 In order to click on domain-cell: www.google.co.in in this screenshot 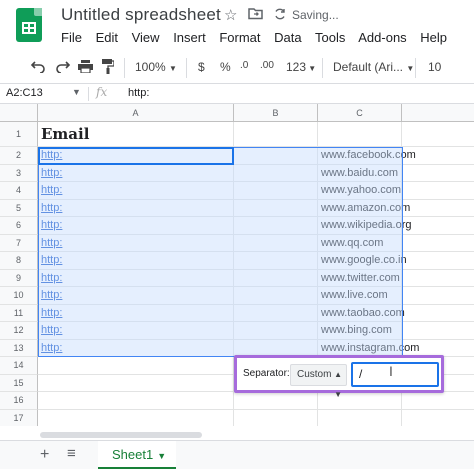, I will do `click(362, 261)`.